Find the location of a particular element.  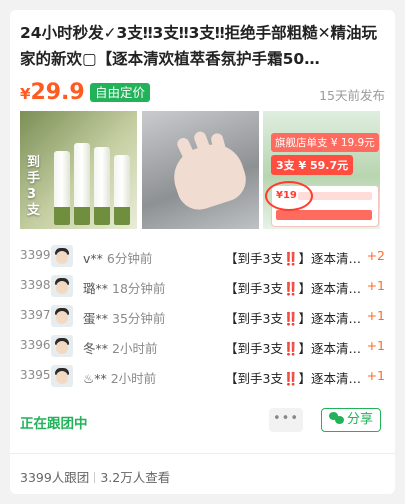

order-rank: 3396 is located at coordinates (35, 345).